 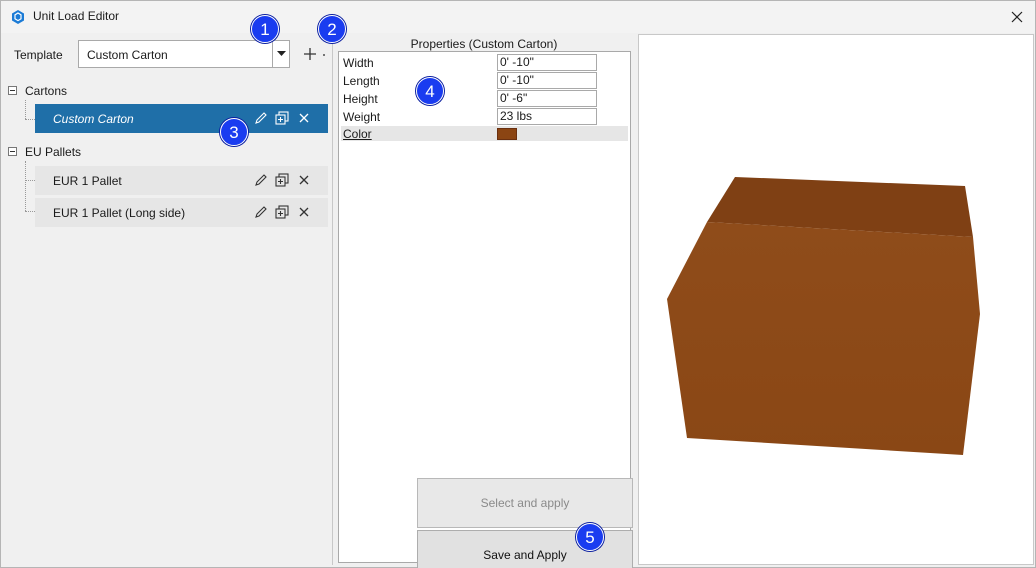 What do you see at coordinates (484, 44) in the screenshot?
I see `properties-title: Properties (Custom Carton)` at bounding box center [484, 44].